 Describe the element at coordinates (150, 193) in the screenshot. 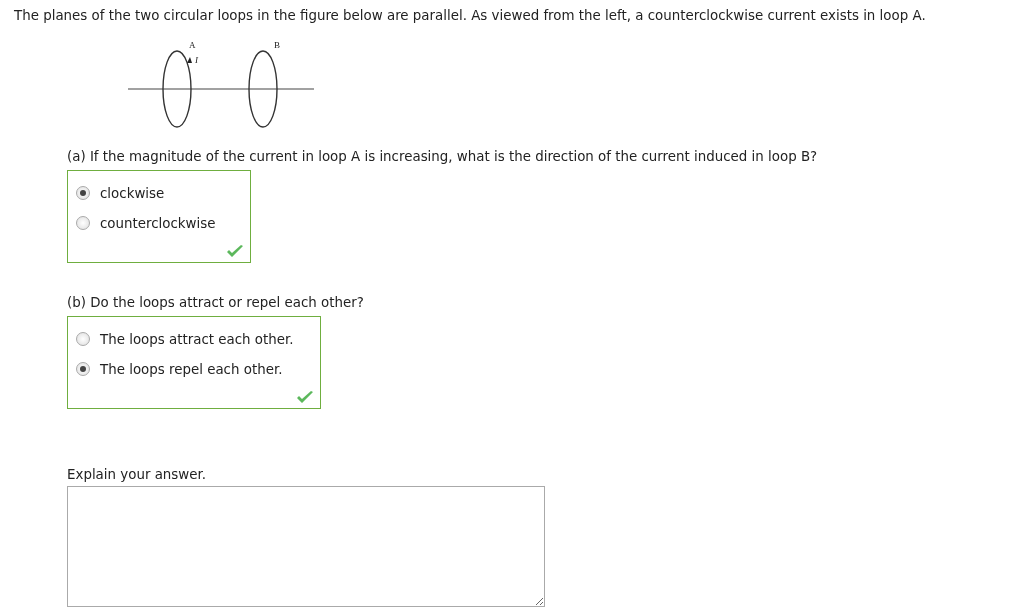

I see `answer-option: clockwise` at that location.